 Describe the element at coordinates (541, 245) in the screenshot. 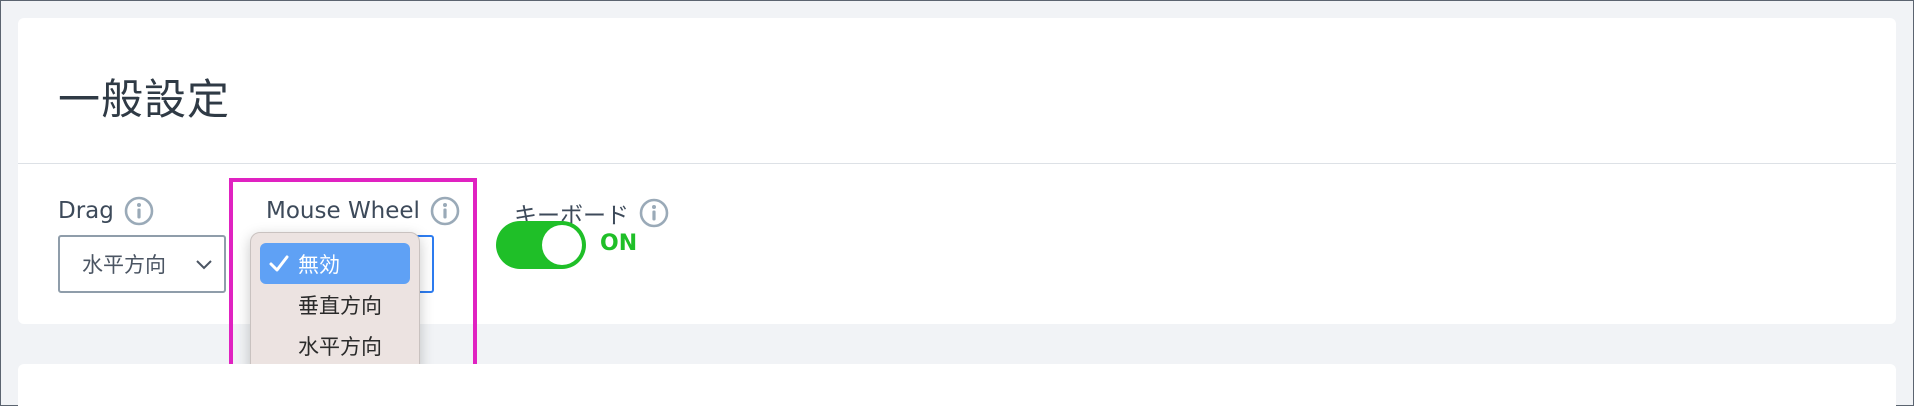

I see `keyboard-toggle` at that location.